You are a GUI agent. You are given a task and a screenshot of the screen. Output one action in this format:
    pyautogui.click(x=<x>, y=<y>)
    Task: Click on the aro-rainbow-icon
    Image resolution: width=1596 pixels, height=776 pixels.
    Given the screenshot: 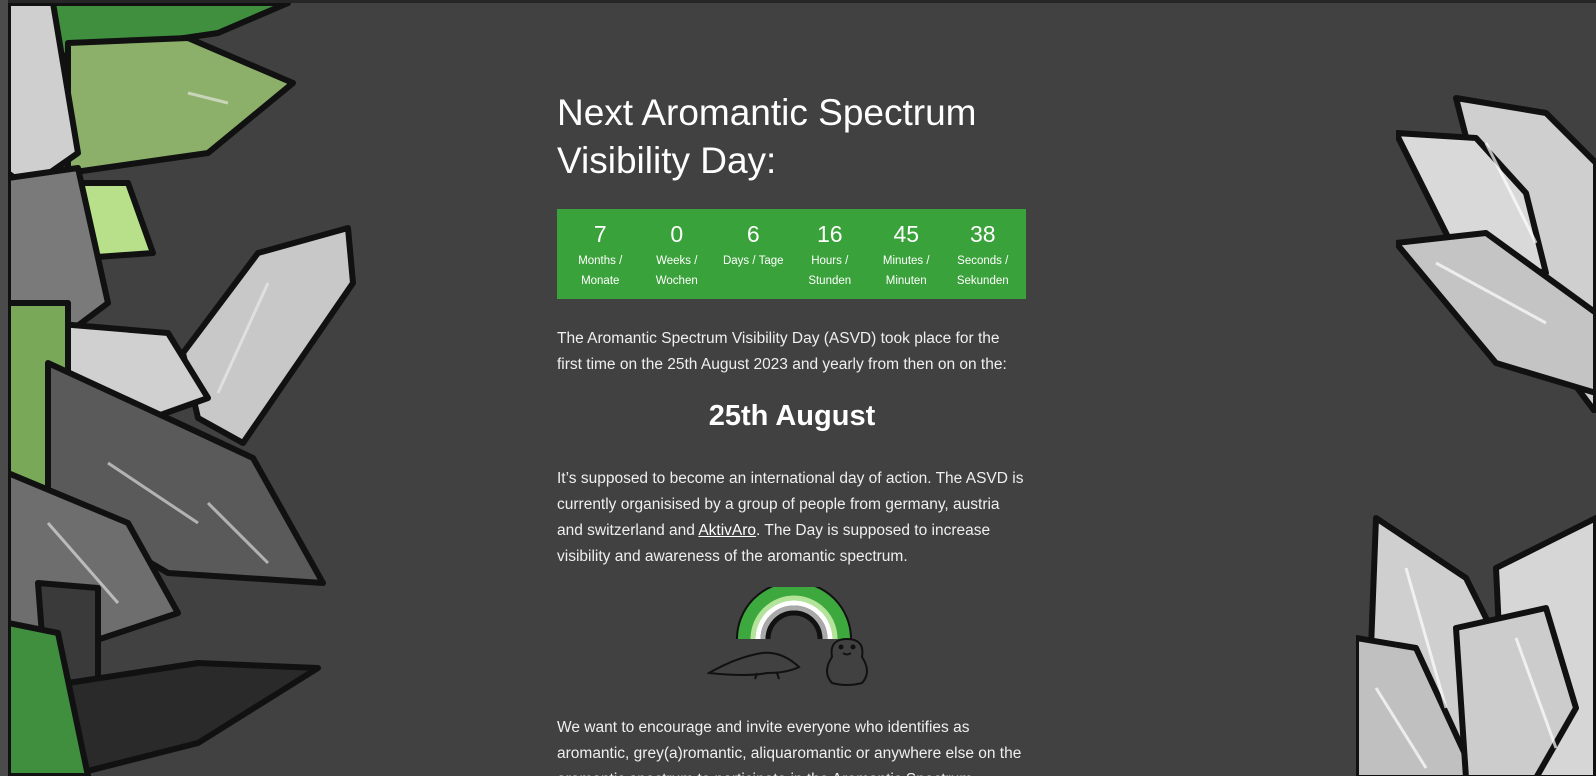 What is the action you would take?
    pyautogui.click(x=787, y=636)
    